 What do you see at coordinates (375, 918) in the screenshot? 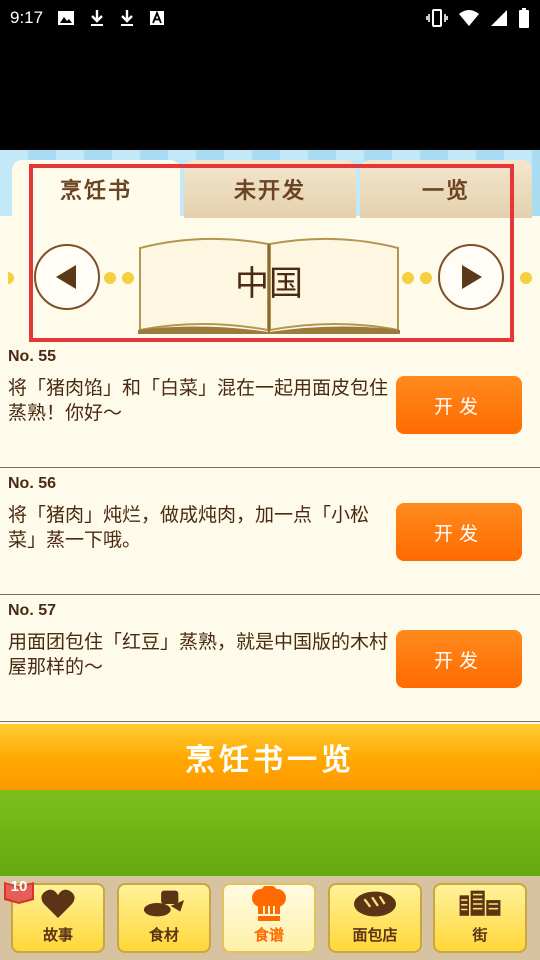
I see `nav-bakery-button: 面包店` at bounding box center [375, 918].